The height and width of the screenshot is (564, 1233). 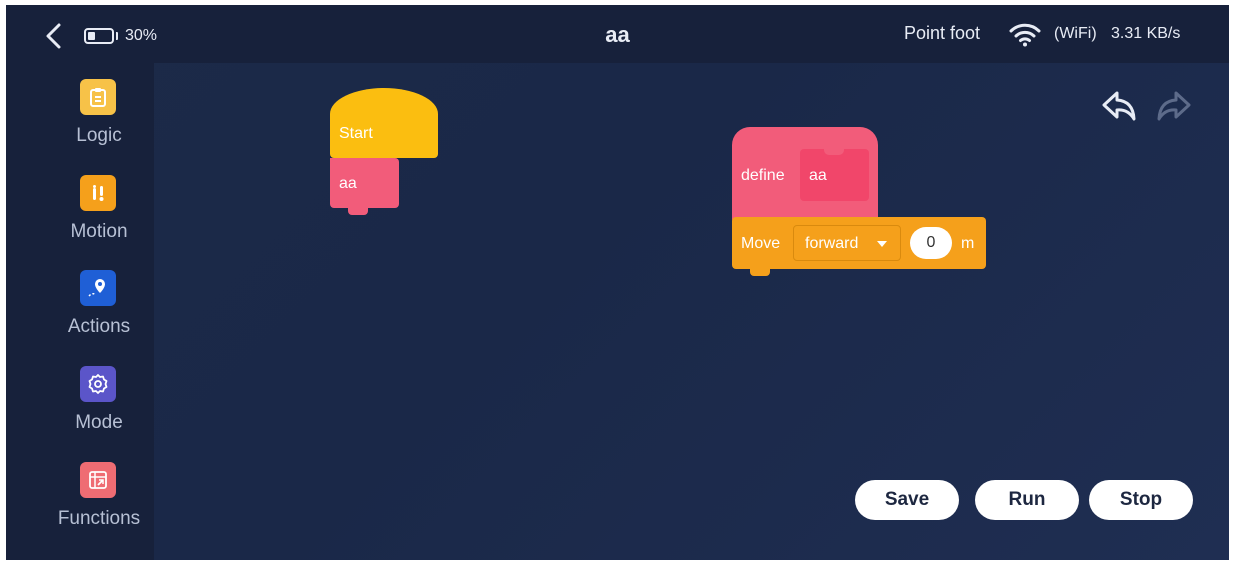 What do you see at coordinates (763, 175) in the screenshot?
I see `define-label: define` at bounding box center [763, 175].